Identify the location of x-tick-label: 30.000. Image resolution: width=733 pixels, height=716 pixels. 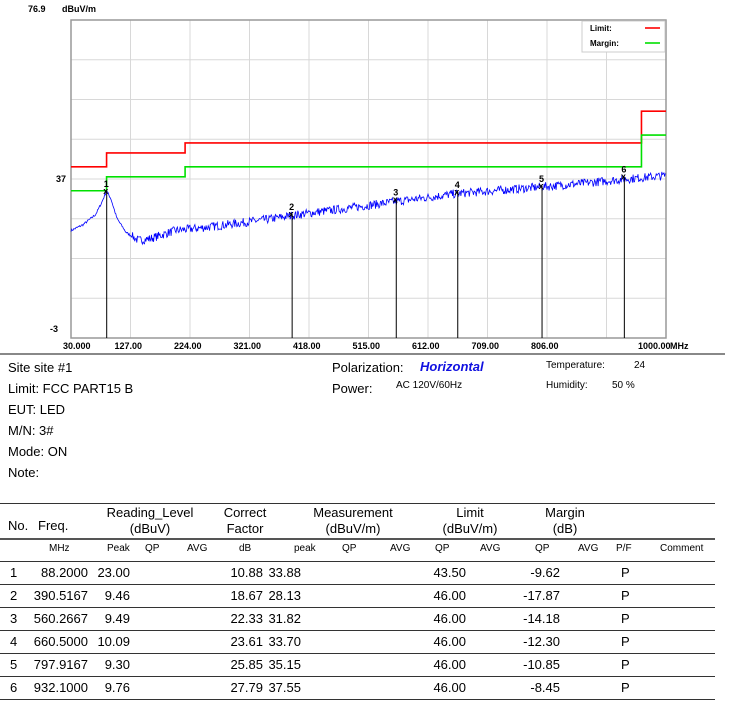
(77, 346).